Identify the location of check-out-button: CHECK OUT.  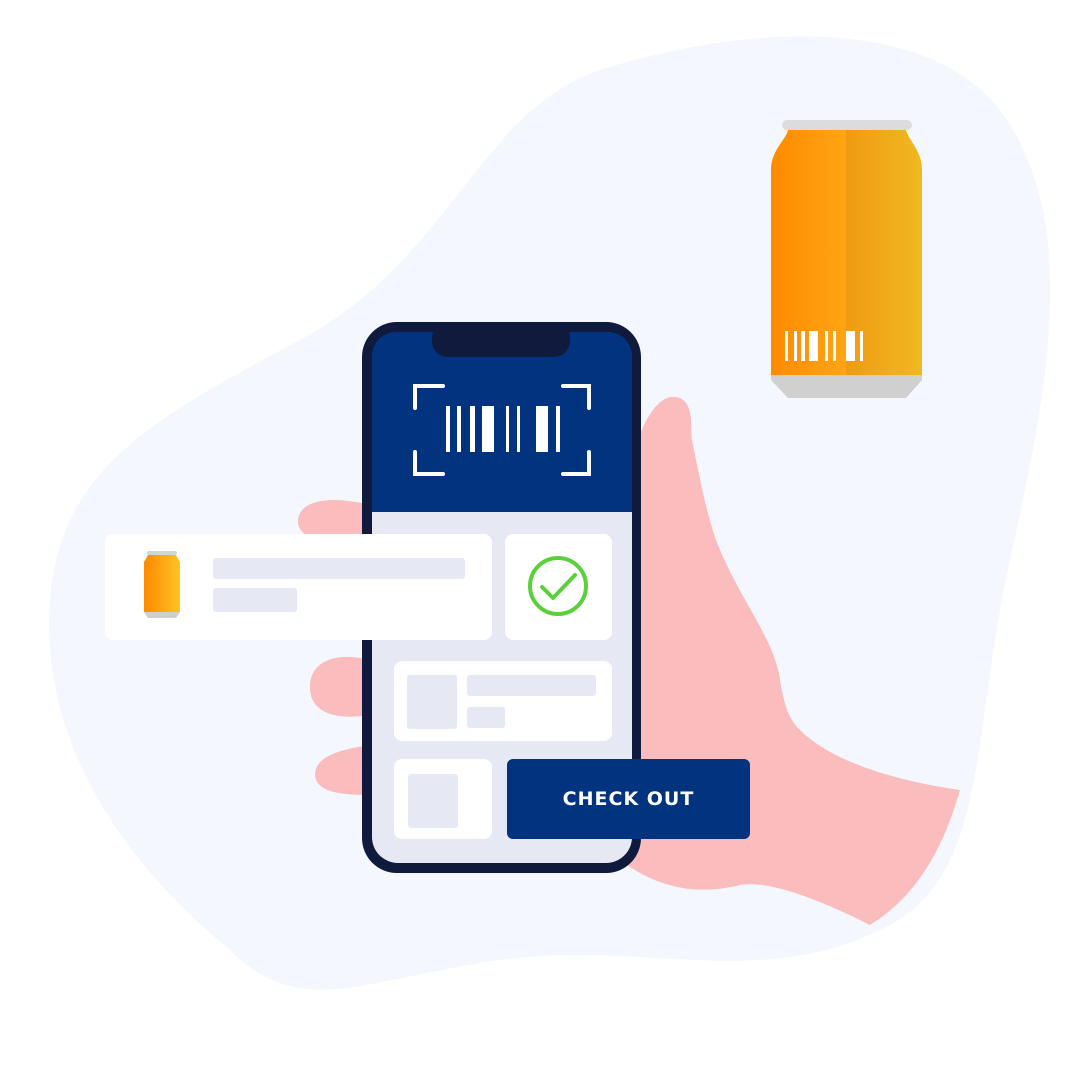
(628, 799).